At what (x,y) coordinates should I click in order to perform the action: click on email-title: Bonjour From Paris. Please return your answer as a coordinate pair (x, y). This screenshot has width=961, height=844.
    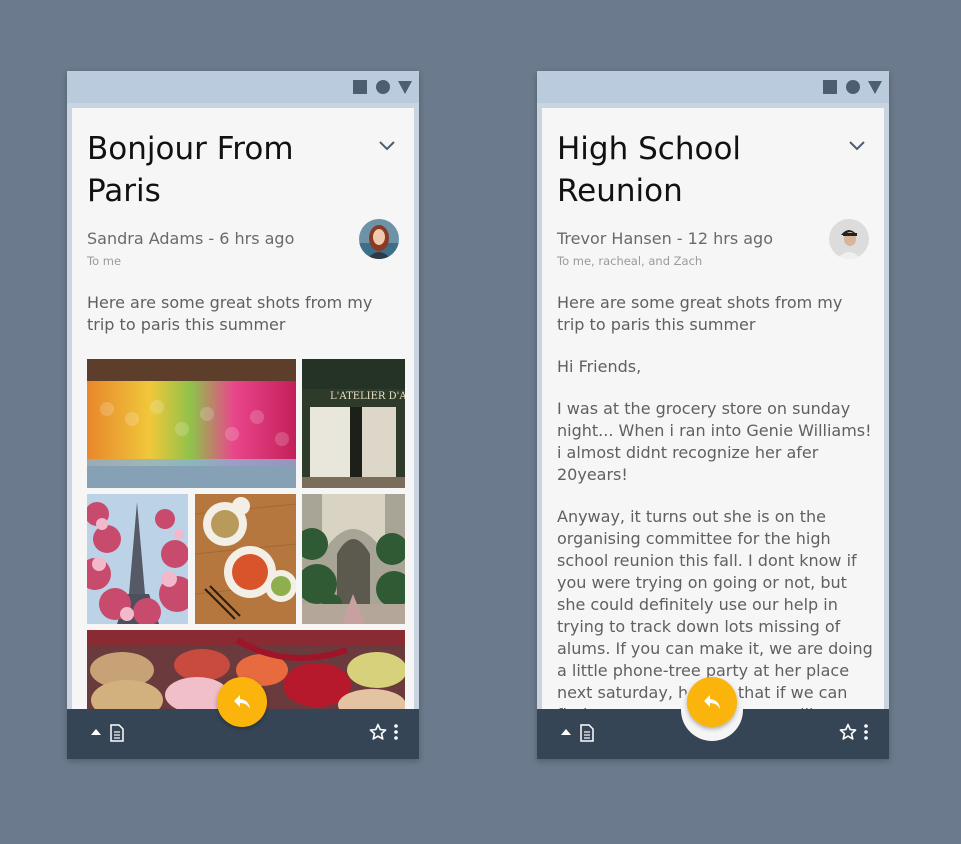
    Looking at the image, I should click on (190, 170).